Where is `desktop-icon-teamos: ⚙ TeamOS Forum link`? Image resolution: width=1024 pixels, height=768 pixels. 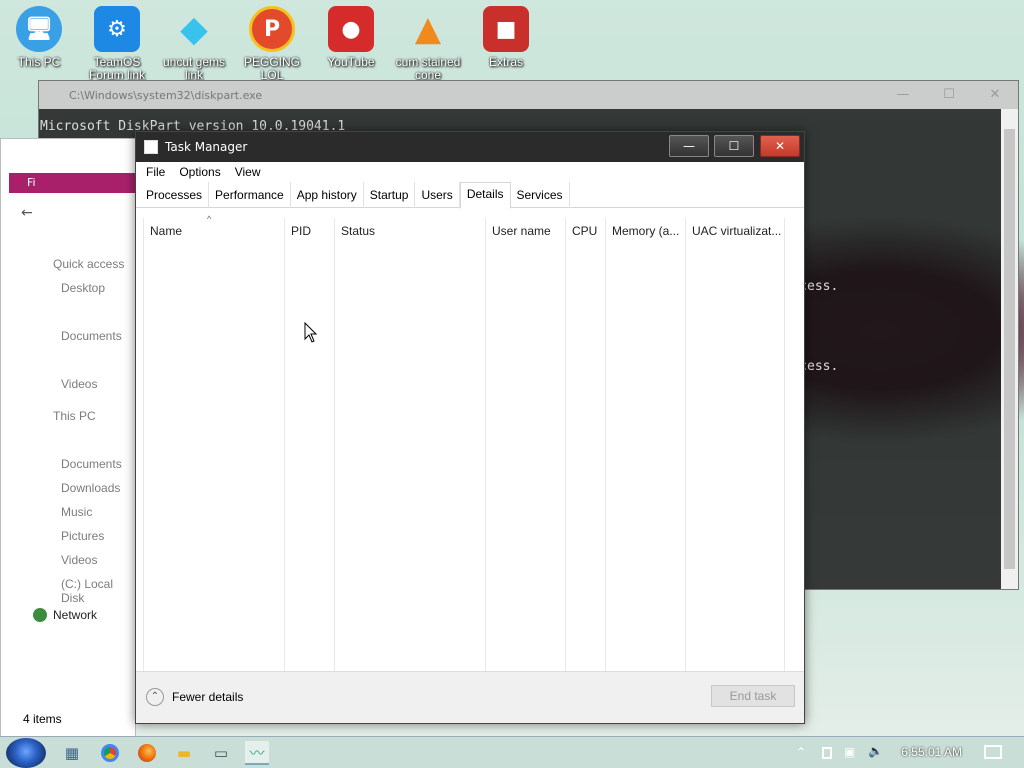 desktop-icon-teamos: ⚙ TeamOS Forum link is located at coordinates (117, 44).